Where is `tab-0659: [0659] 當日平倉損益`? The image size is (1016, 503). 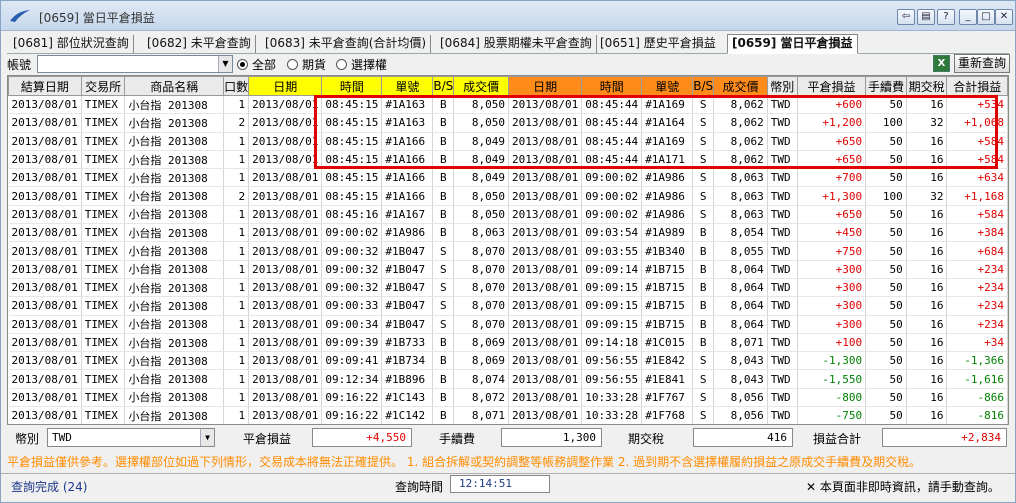
tab-0659: [0659] 當日平倉損益 is located at coordinates (792, 44).